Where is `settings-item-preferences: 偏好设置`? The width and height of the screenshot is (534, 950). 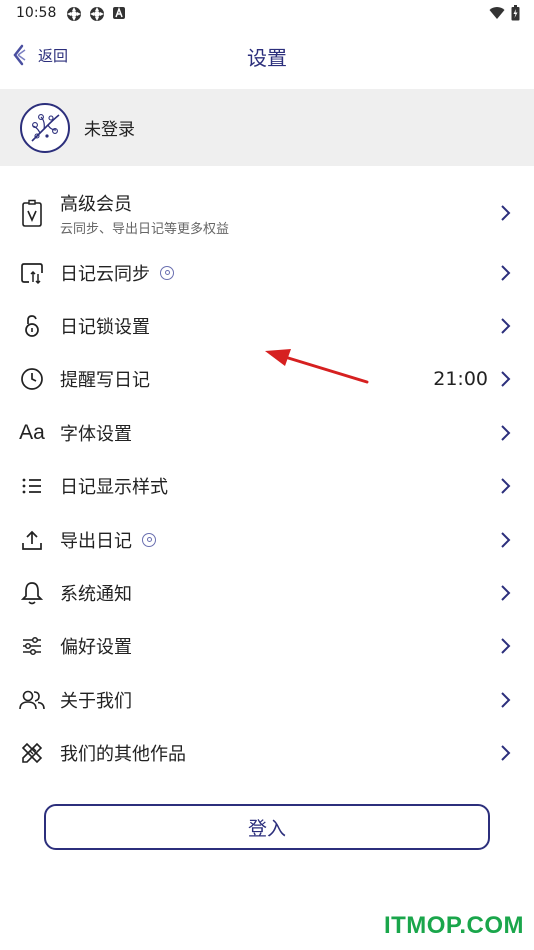 settings-item-preferences: 偏好设置 is located at coordinates (267, 646).